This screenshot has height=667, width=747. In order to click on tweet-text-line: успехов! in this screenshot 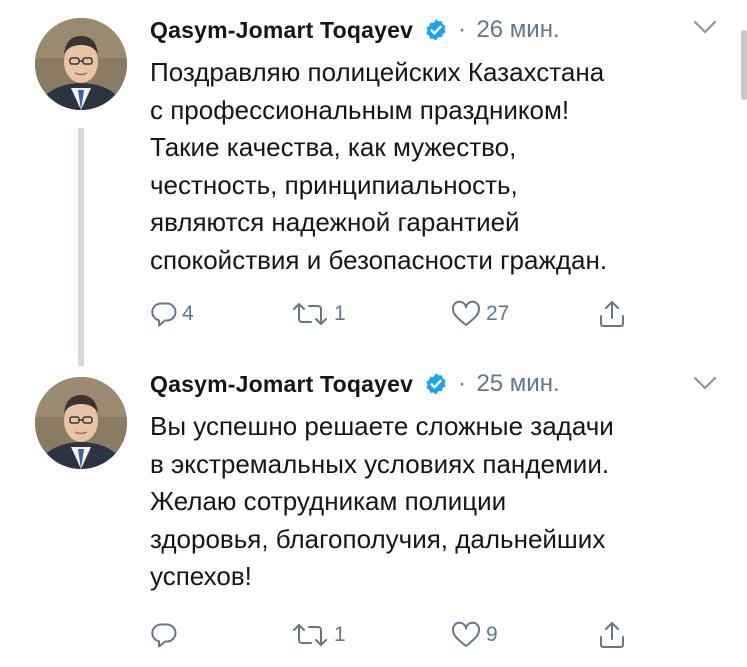, I will do `click(201, 576)`.